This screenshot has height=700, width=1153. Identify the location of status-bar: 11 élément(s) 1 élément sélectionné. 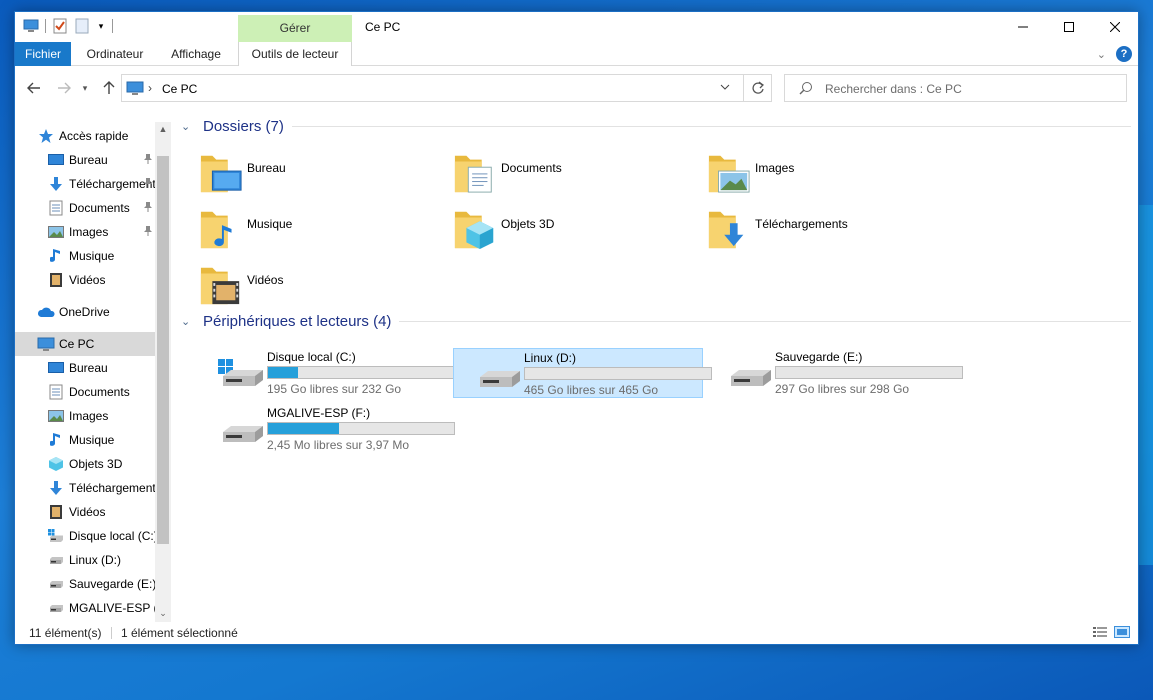
(576, 633).